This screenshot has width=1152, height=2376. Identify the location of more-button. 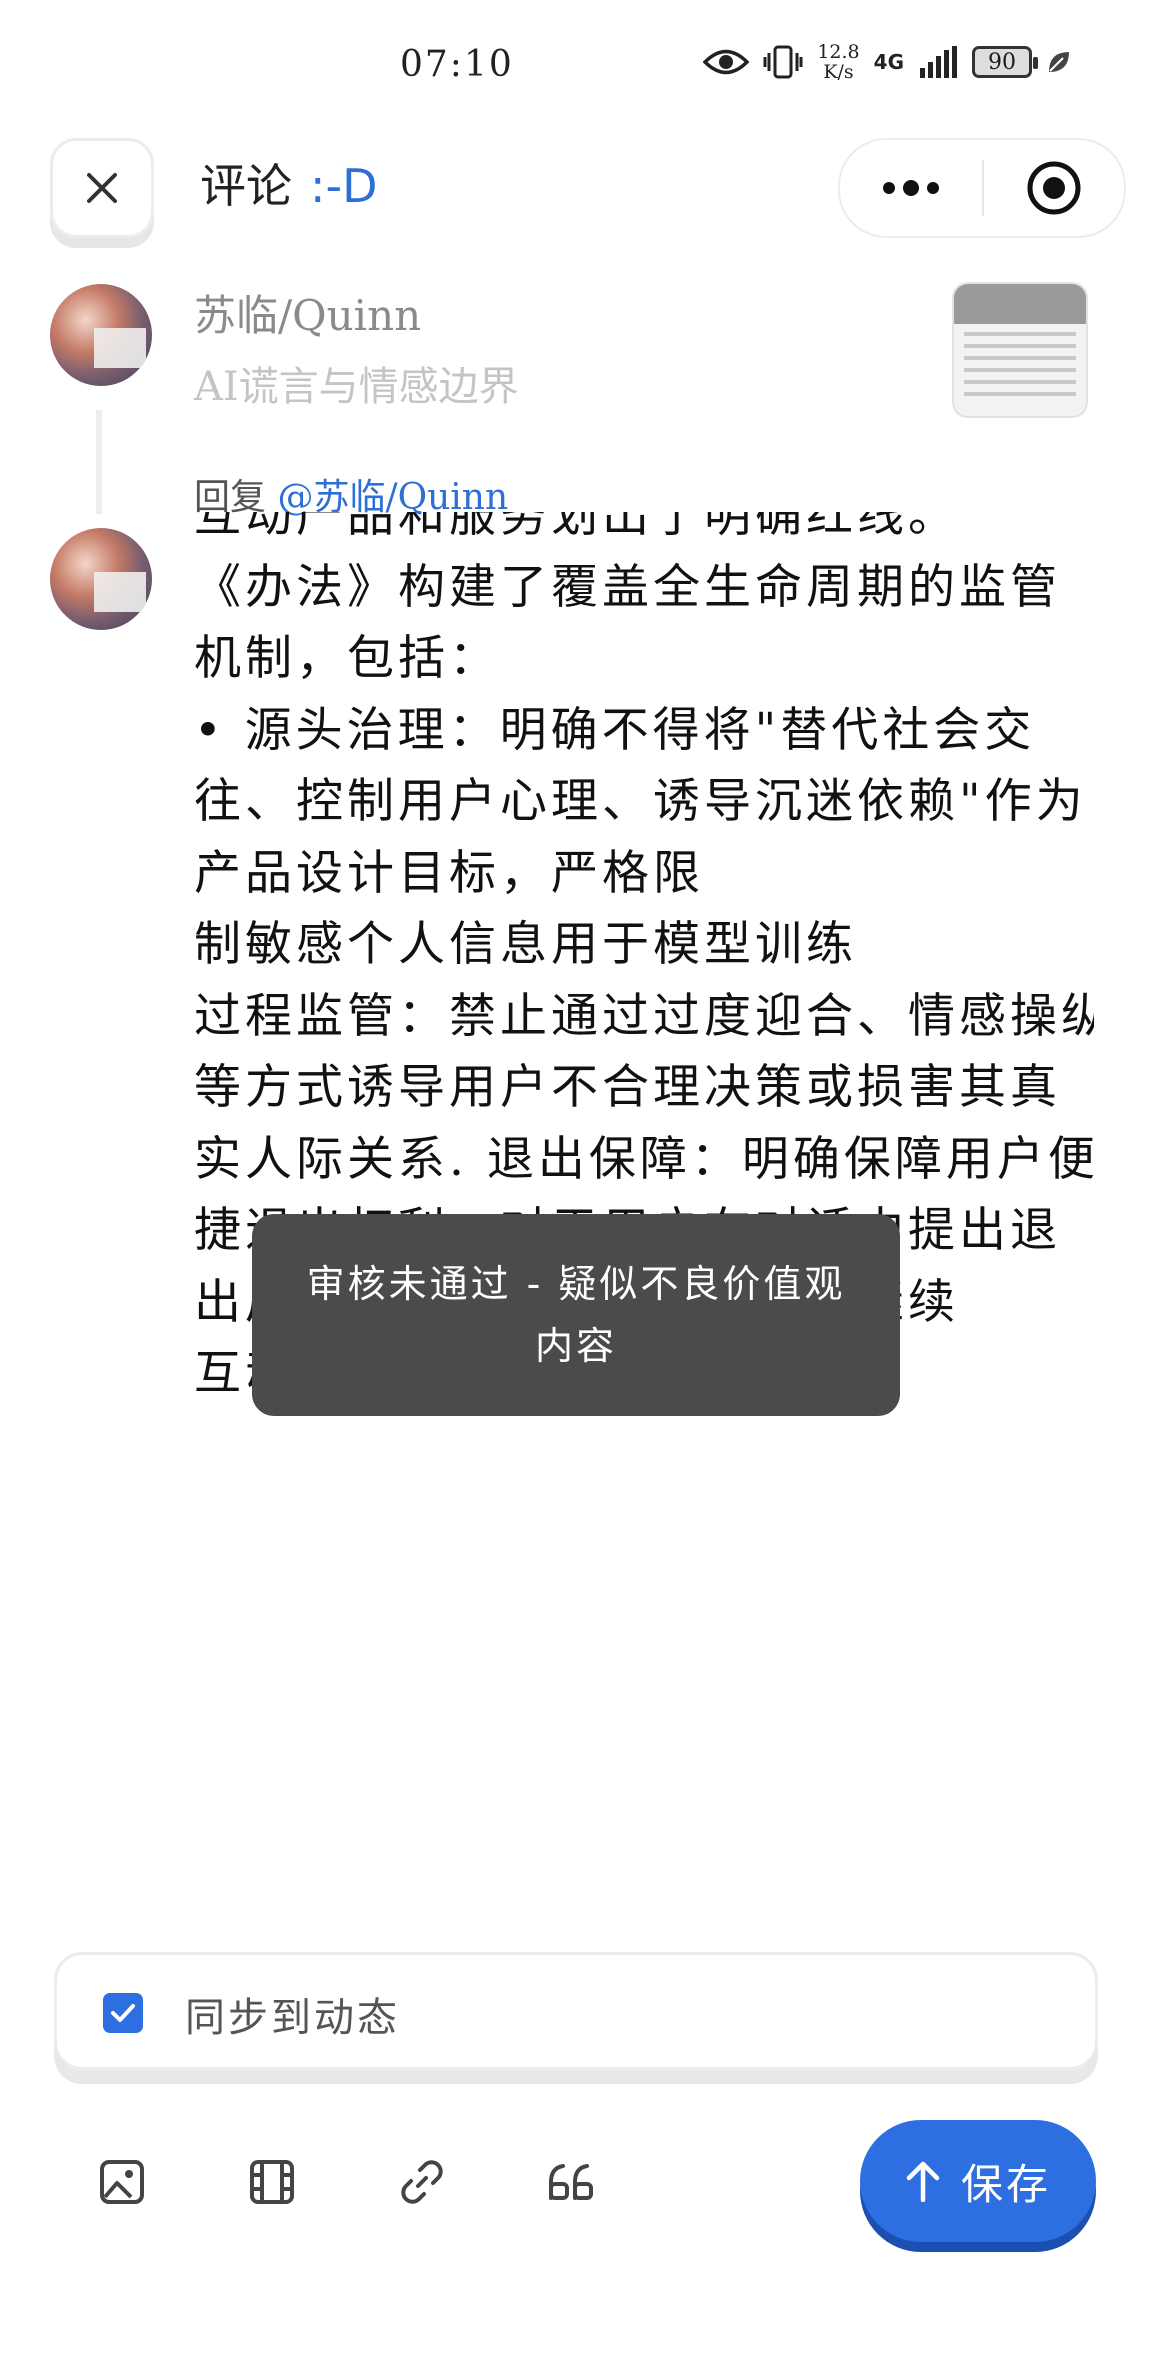
(911, 188).